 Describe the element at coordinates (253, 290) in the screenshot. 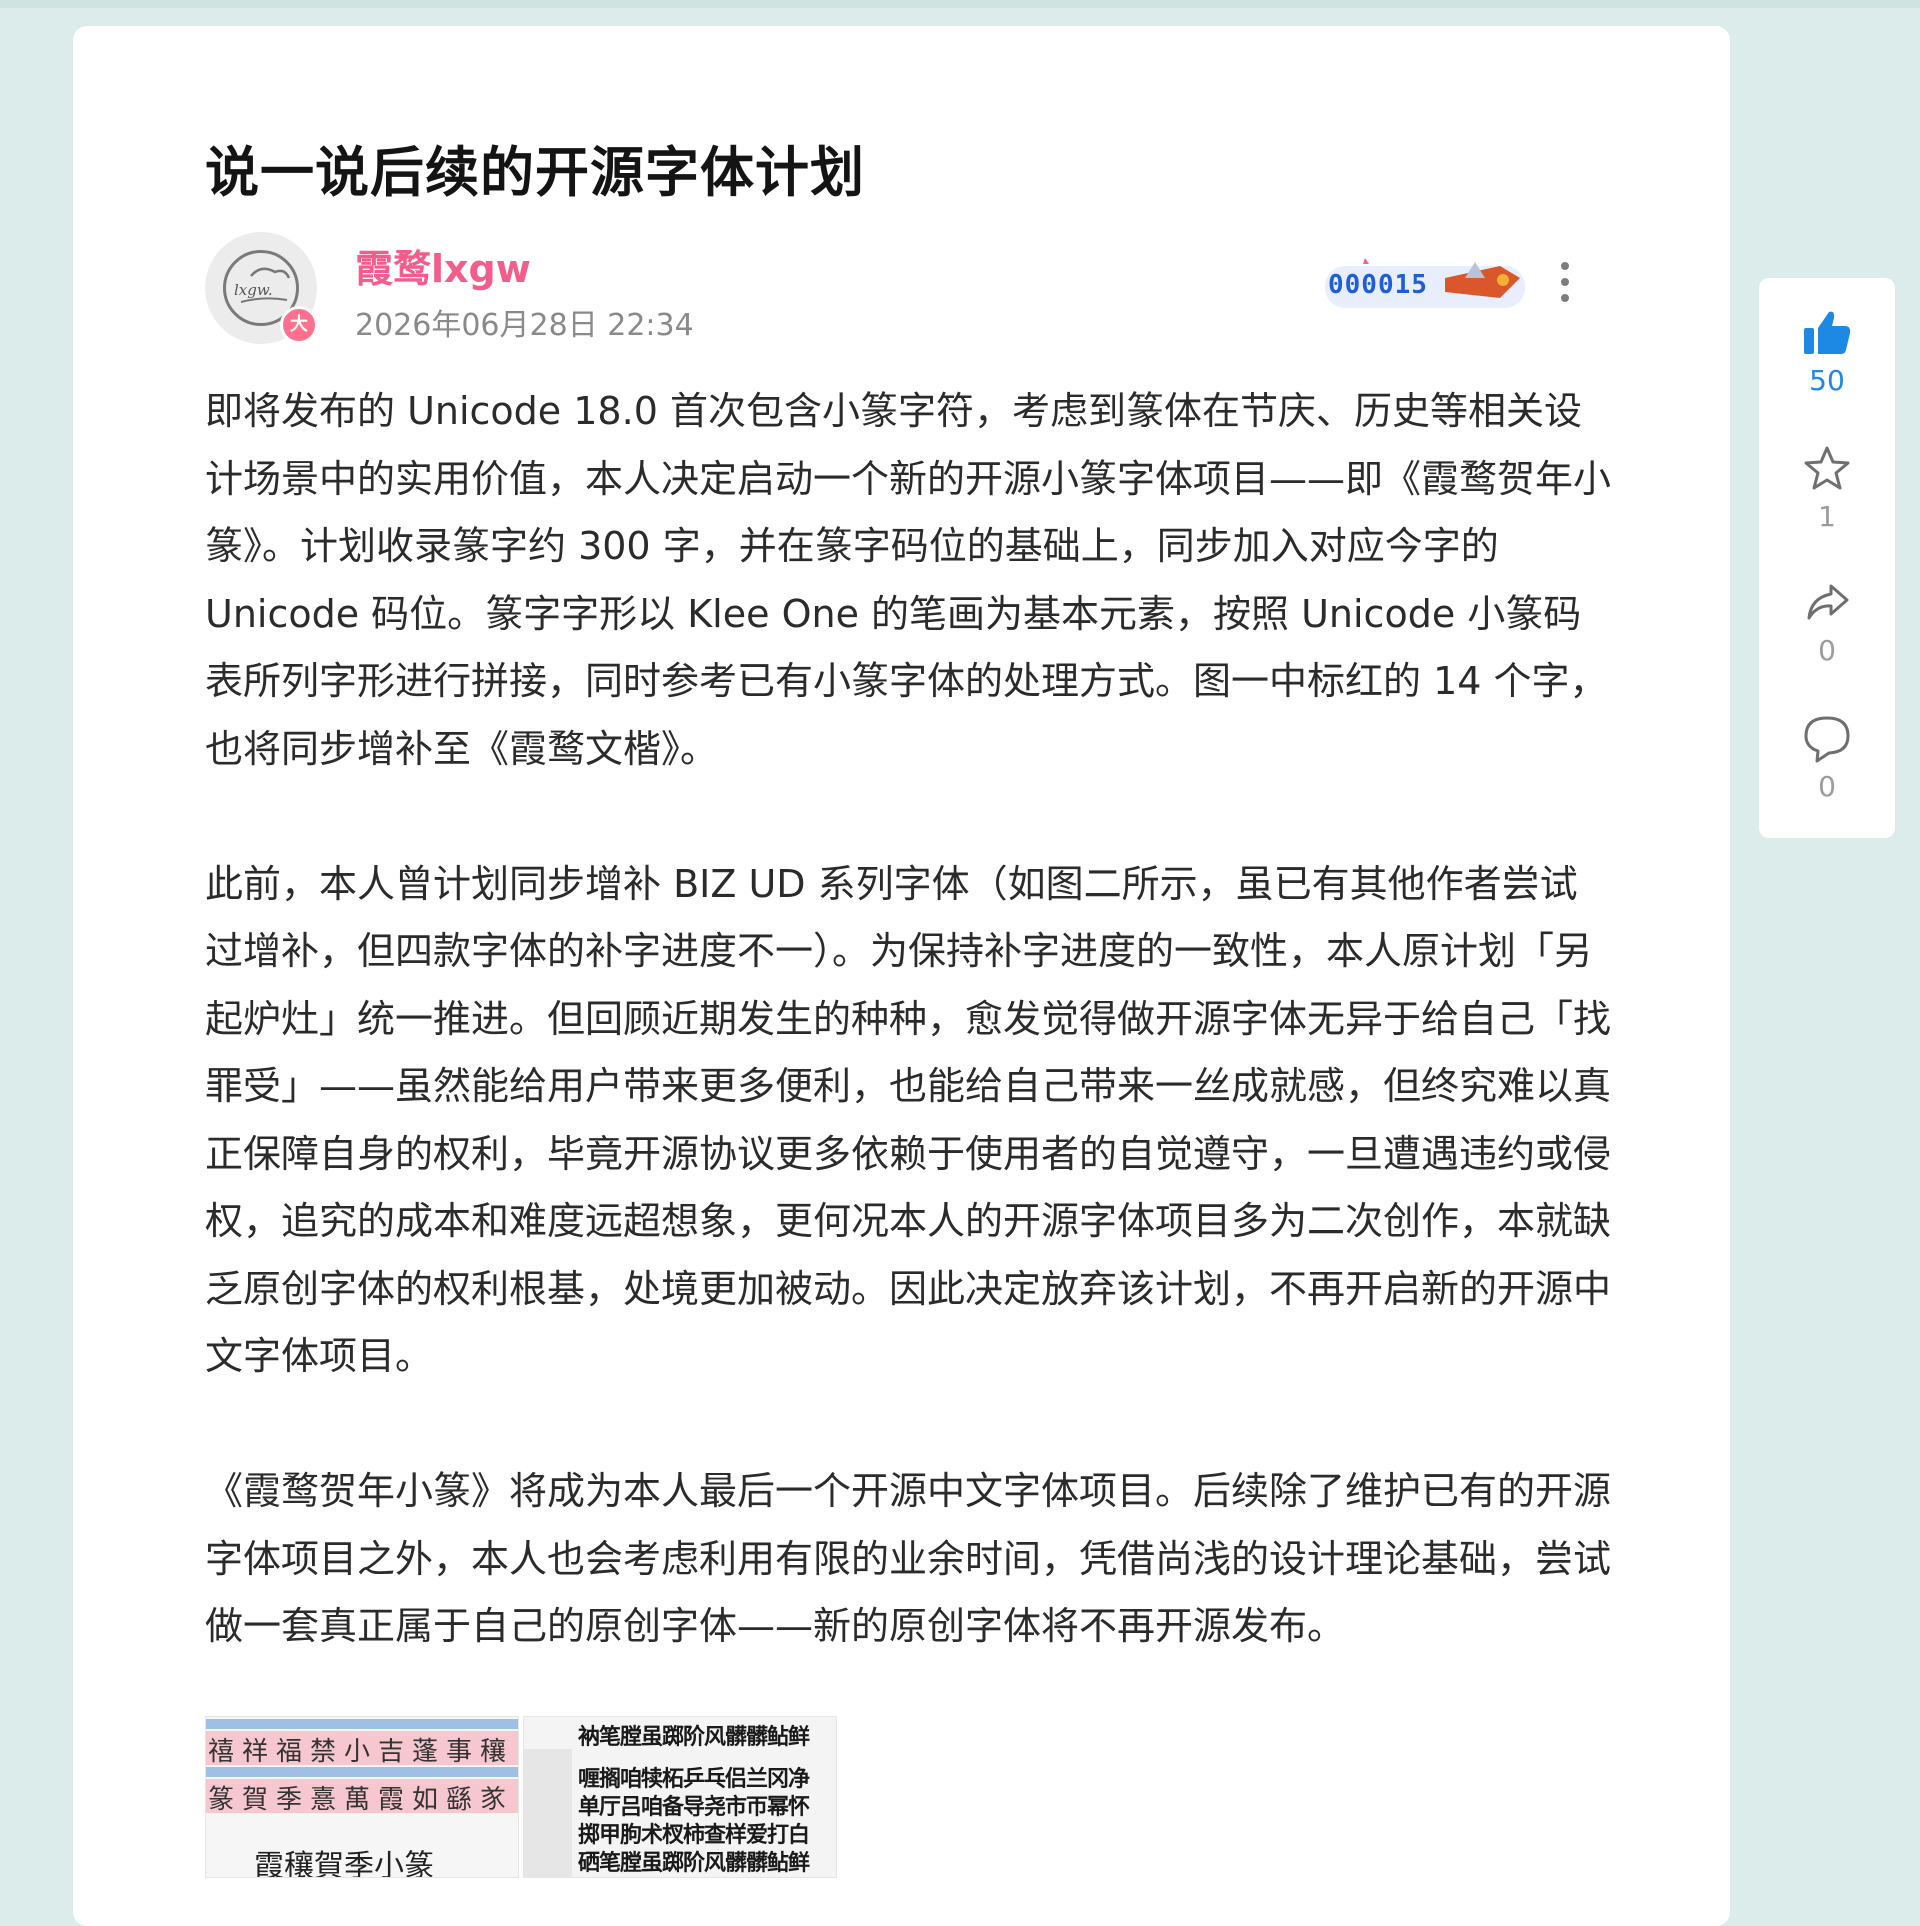

I see `avatar-text: lxgw.` at that location.